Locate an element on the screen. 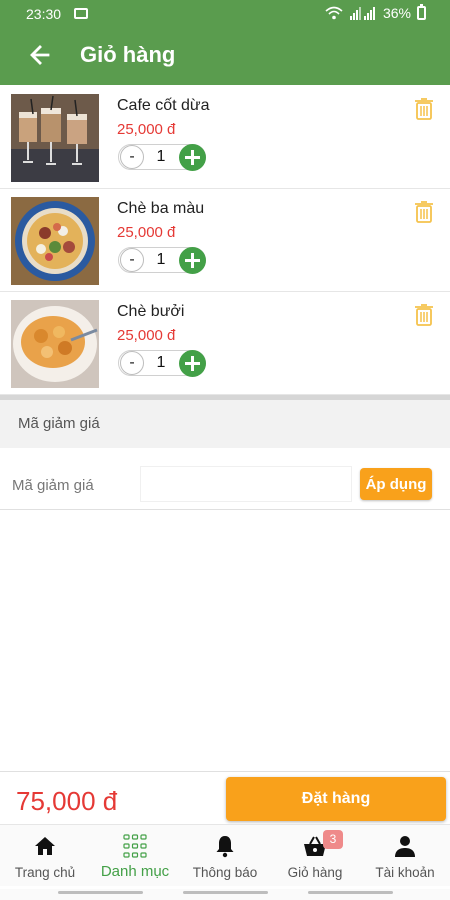 Image resolution: width=450 pixels, height=900 pixels. back-arrow-icon is located at coordinates (40, 55).